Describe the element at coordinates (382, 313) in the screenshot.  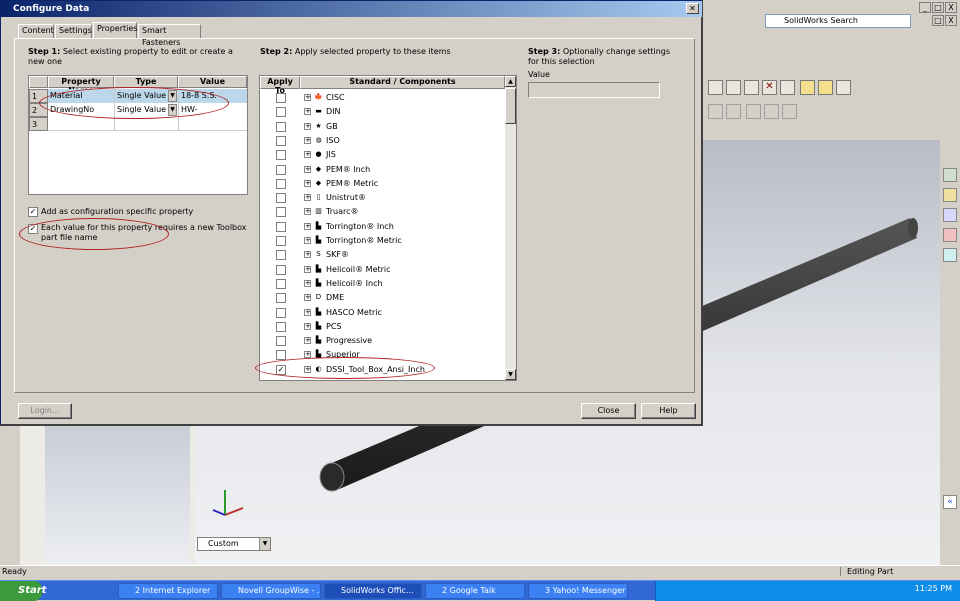
I see `list-item: + ▙ HASCO Metric` at that location.